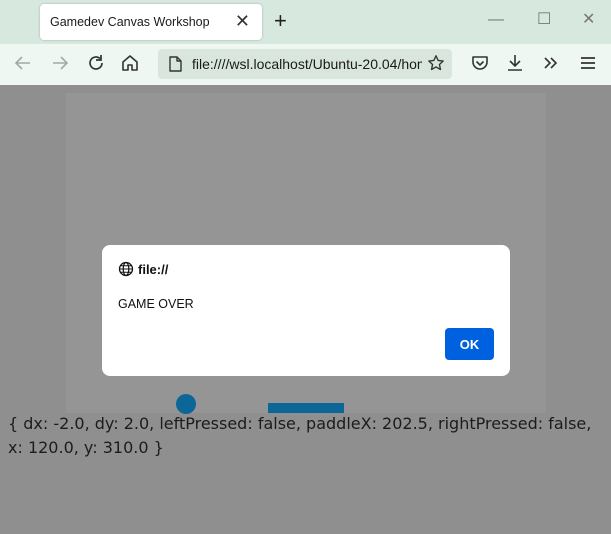 The width and height of the screenshot is (611, 534). What do you see at coordinates (544, 20) in the screenshot?
I see `maximize-icon: ☐` at bounding box center [544, 20].